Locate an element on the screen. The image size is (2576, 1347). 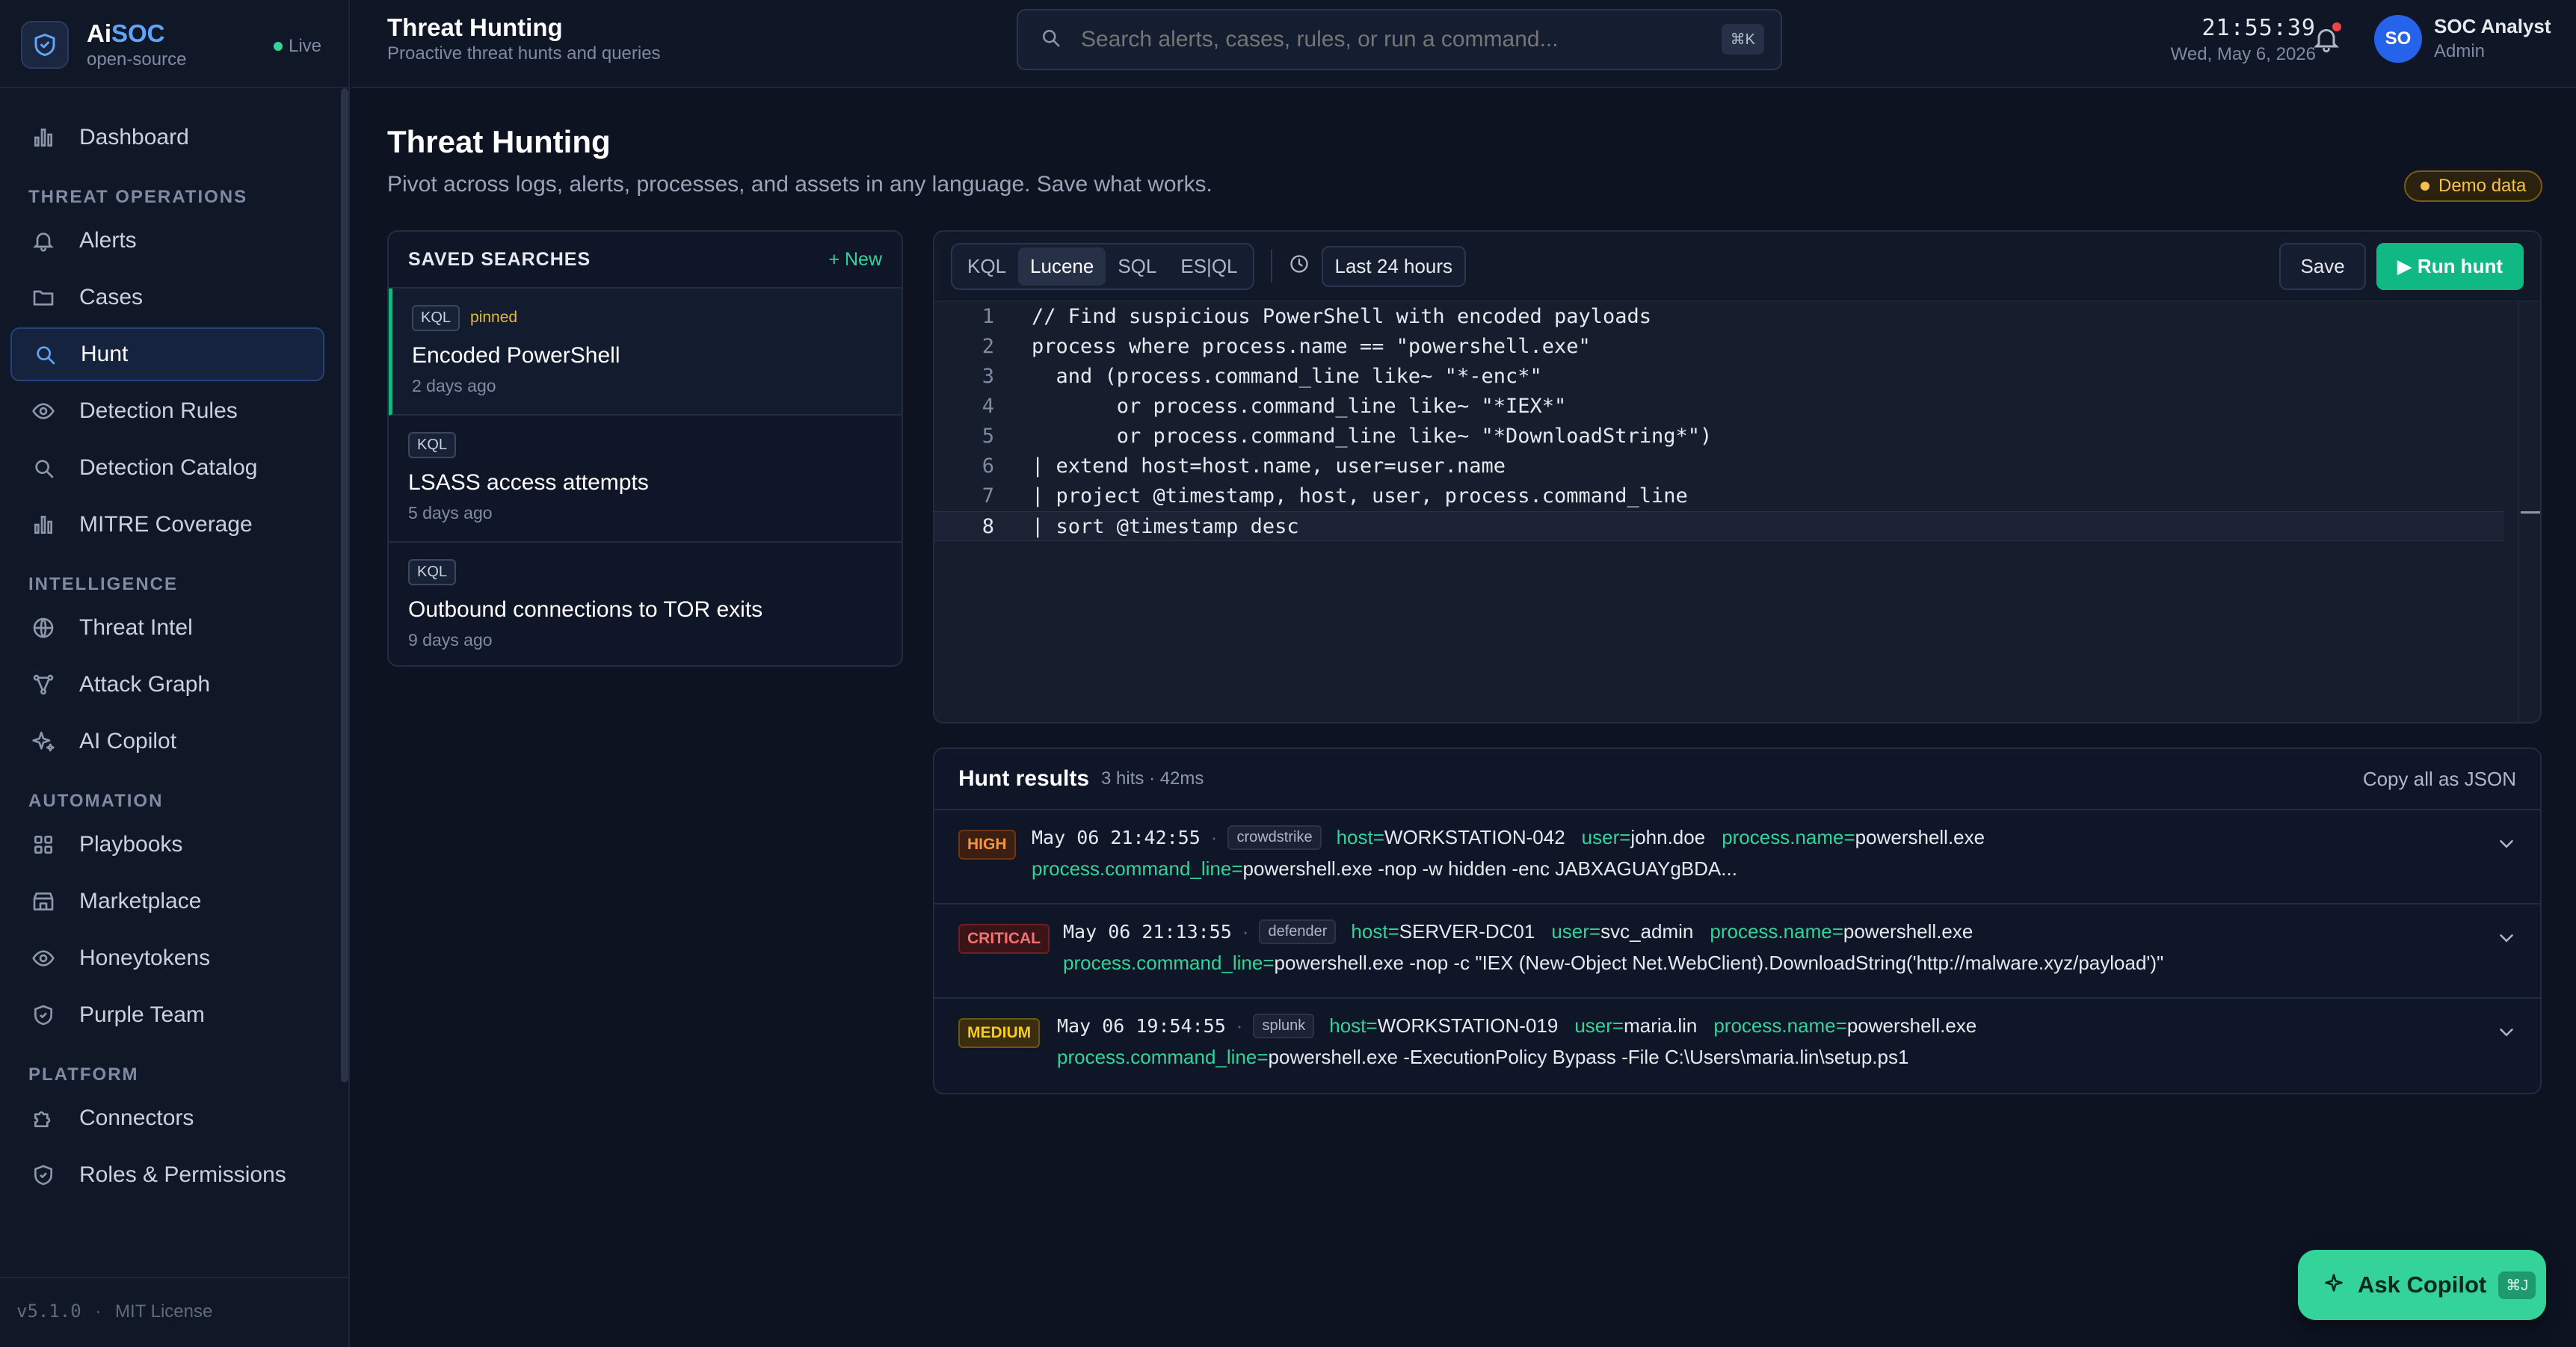
shield-icon is located at coordinates (43, 1175).